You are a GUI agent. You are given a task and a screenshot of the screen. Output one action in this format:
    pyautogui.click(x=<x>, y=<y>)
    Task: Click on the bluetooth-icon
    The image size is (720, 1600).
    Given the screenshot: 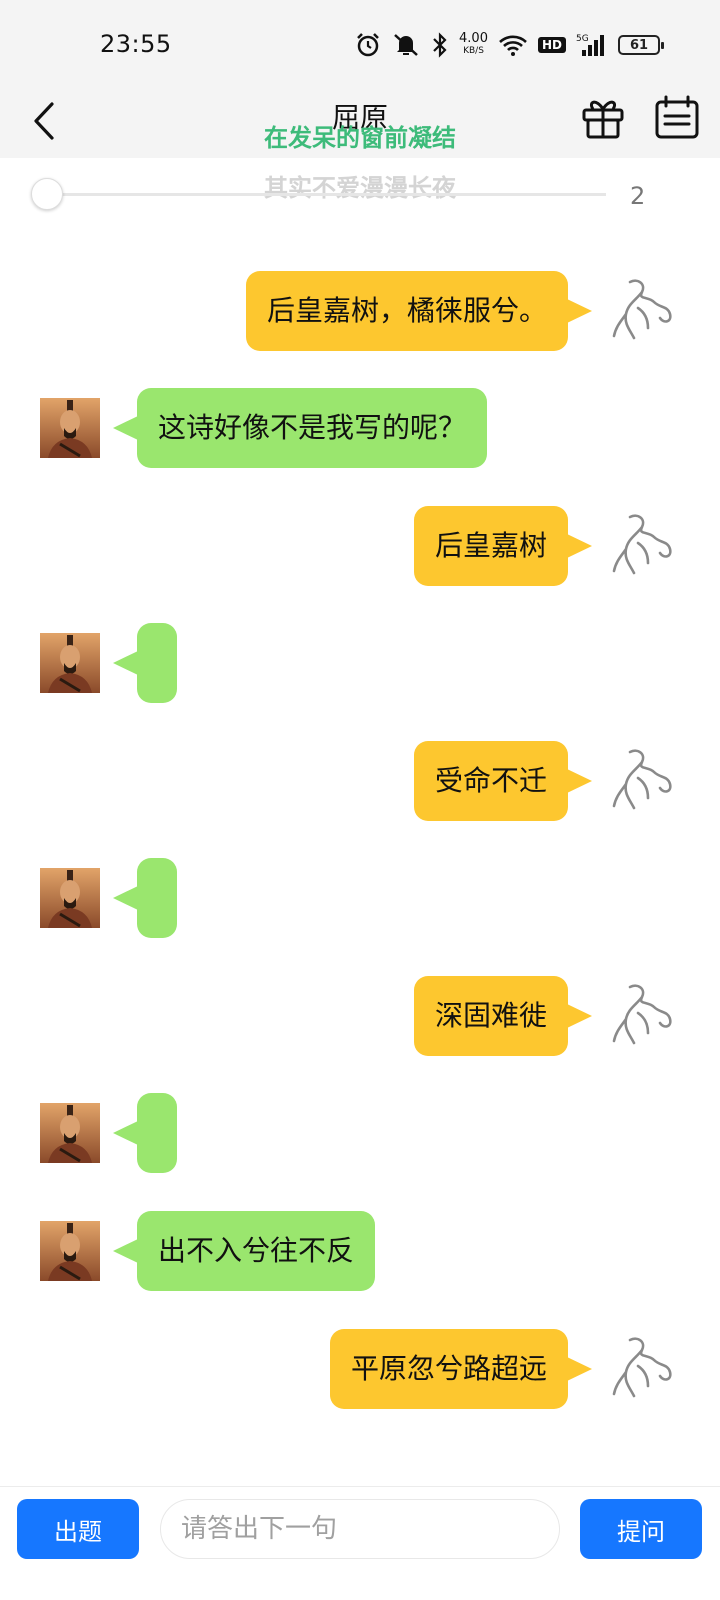 What is the action you would take?
    pyautogui.click(x=440, y=45)
    